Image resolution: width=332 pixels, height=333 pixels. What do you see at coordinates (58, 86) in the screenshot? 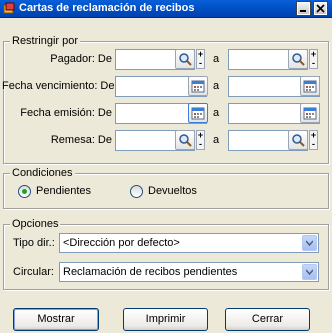
I see `due-date-label: Fecha vencimiento: De` at bounding box center [58, 86].